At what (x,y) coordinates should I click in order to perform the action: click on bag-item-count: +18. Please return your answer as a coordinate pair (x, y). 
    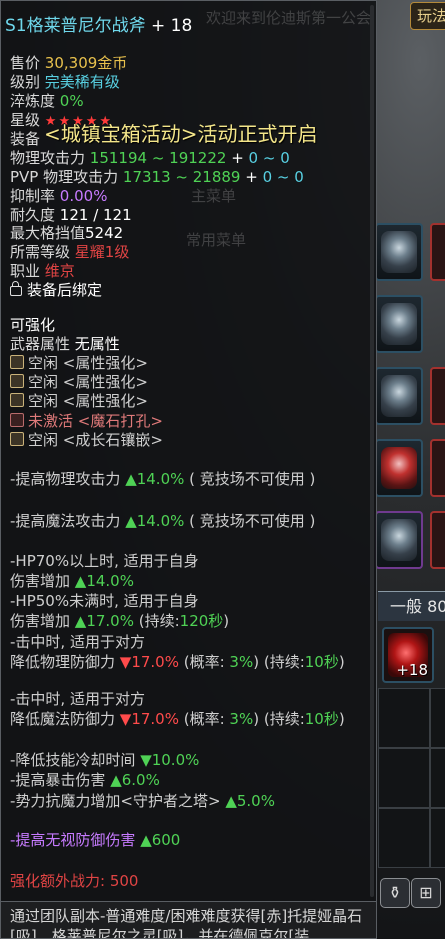
    Looking at the image, I should click on (412, 670).